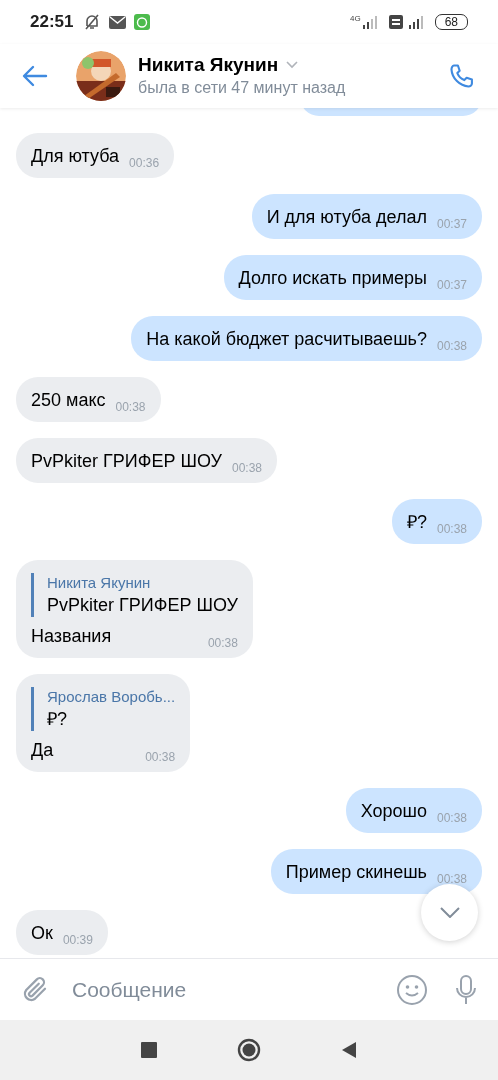  Describe the element at coordinates (52, 22) in the screenshot. I see `status-time: 22:51` at that location.